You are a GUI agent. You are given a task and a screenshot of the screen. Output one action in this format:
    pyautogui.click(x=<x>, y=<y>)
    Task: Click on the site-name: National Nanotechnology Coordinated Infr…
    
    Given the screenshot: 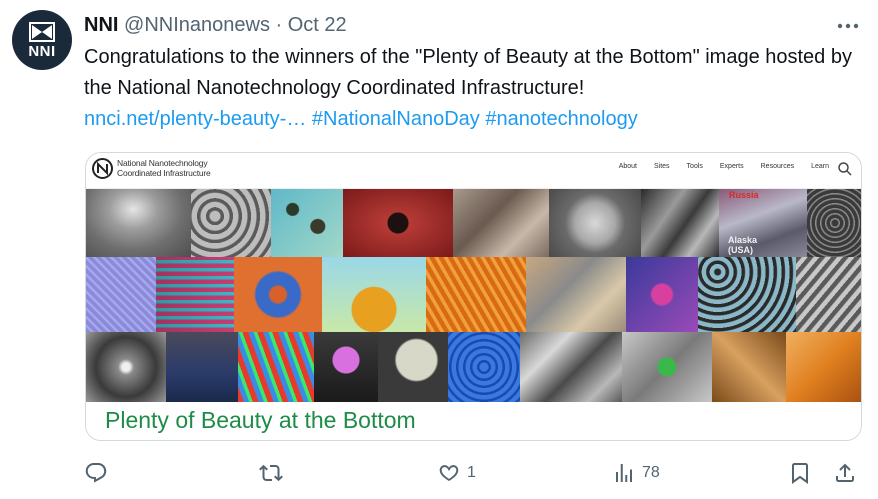 What is the action you would take?
    pyautogui.click(x=172, y=168)
    